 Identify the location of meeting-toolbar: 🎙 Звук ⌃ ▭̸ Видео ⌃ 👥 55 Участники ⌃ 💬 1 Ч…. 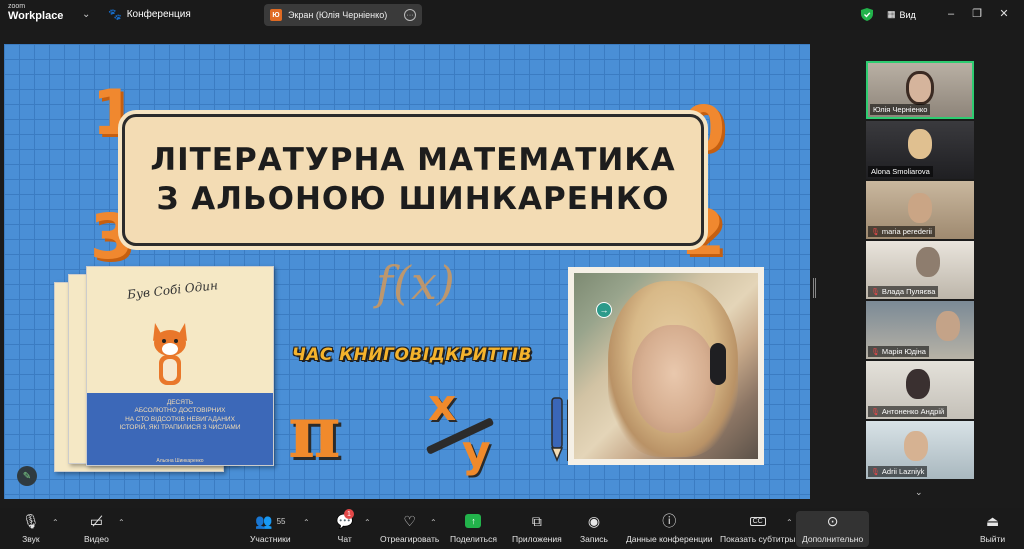
(512, 528).